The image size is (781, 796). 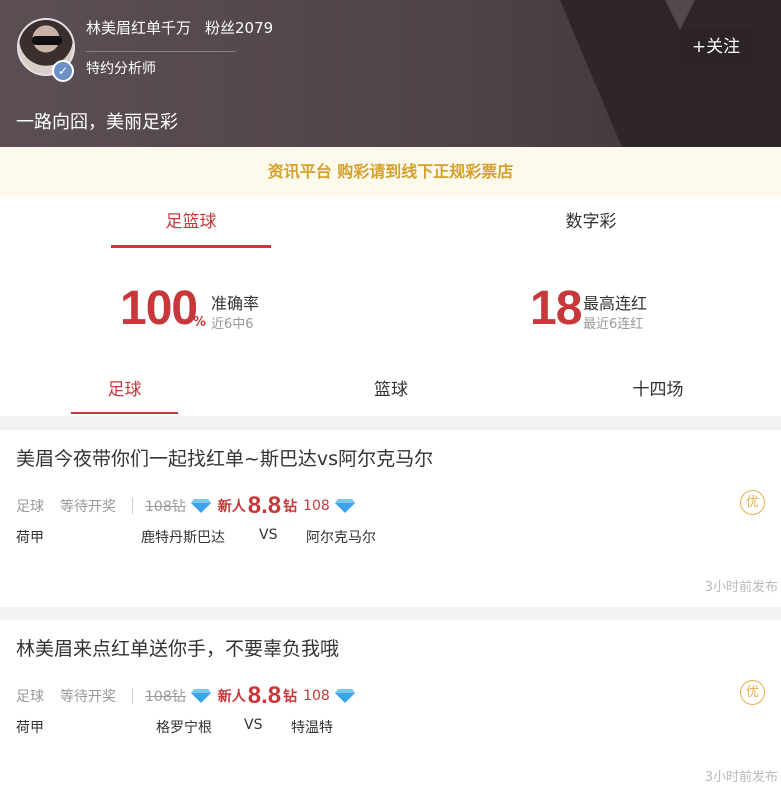 I want to click on home-team: 鹿特丹斯巴达, so click(x=183, y=538).